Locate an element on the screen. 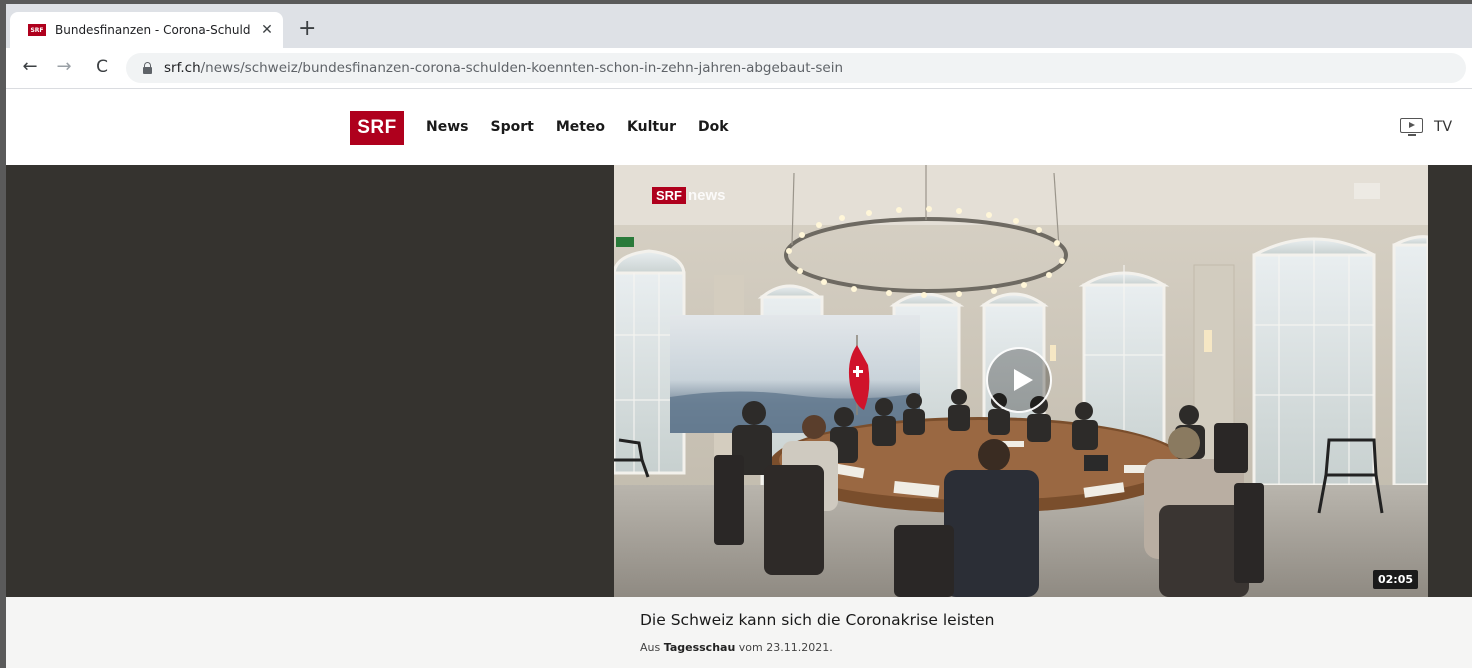 The width and height of the screenshot is (1472, 668). main-nav: News Sport Meteo Kultur Dok is located at coordinates (577, 127).